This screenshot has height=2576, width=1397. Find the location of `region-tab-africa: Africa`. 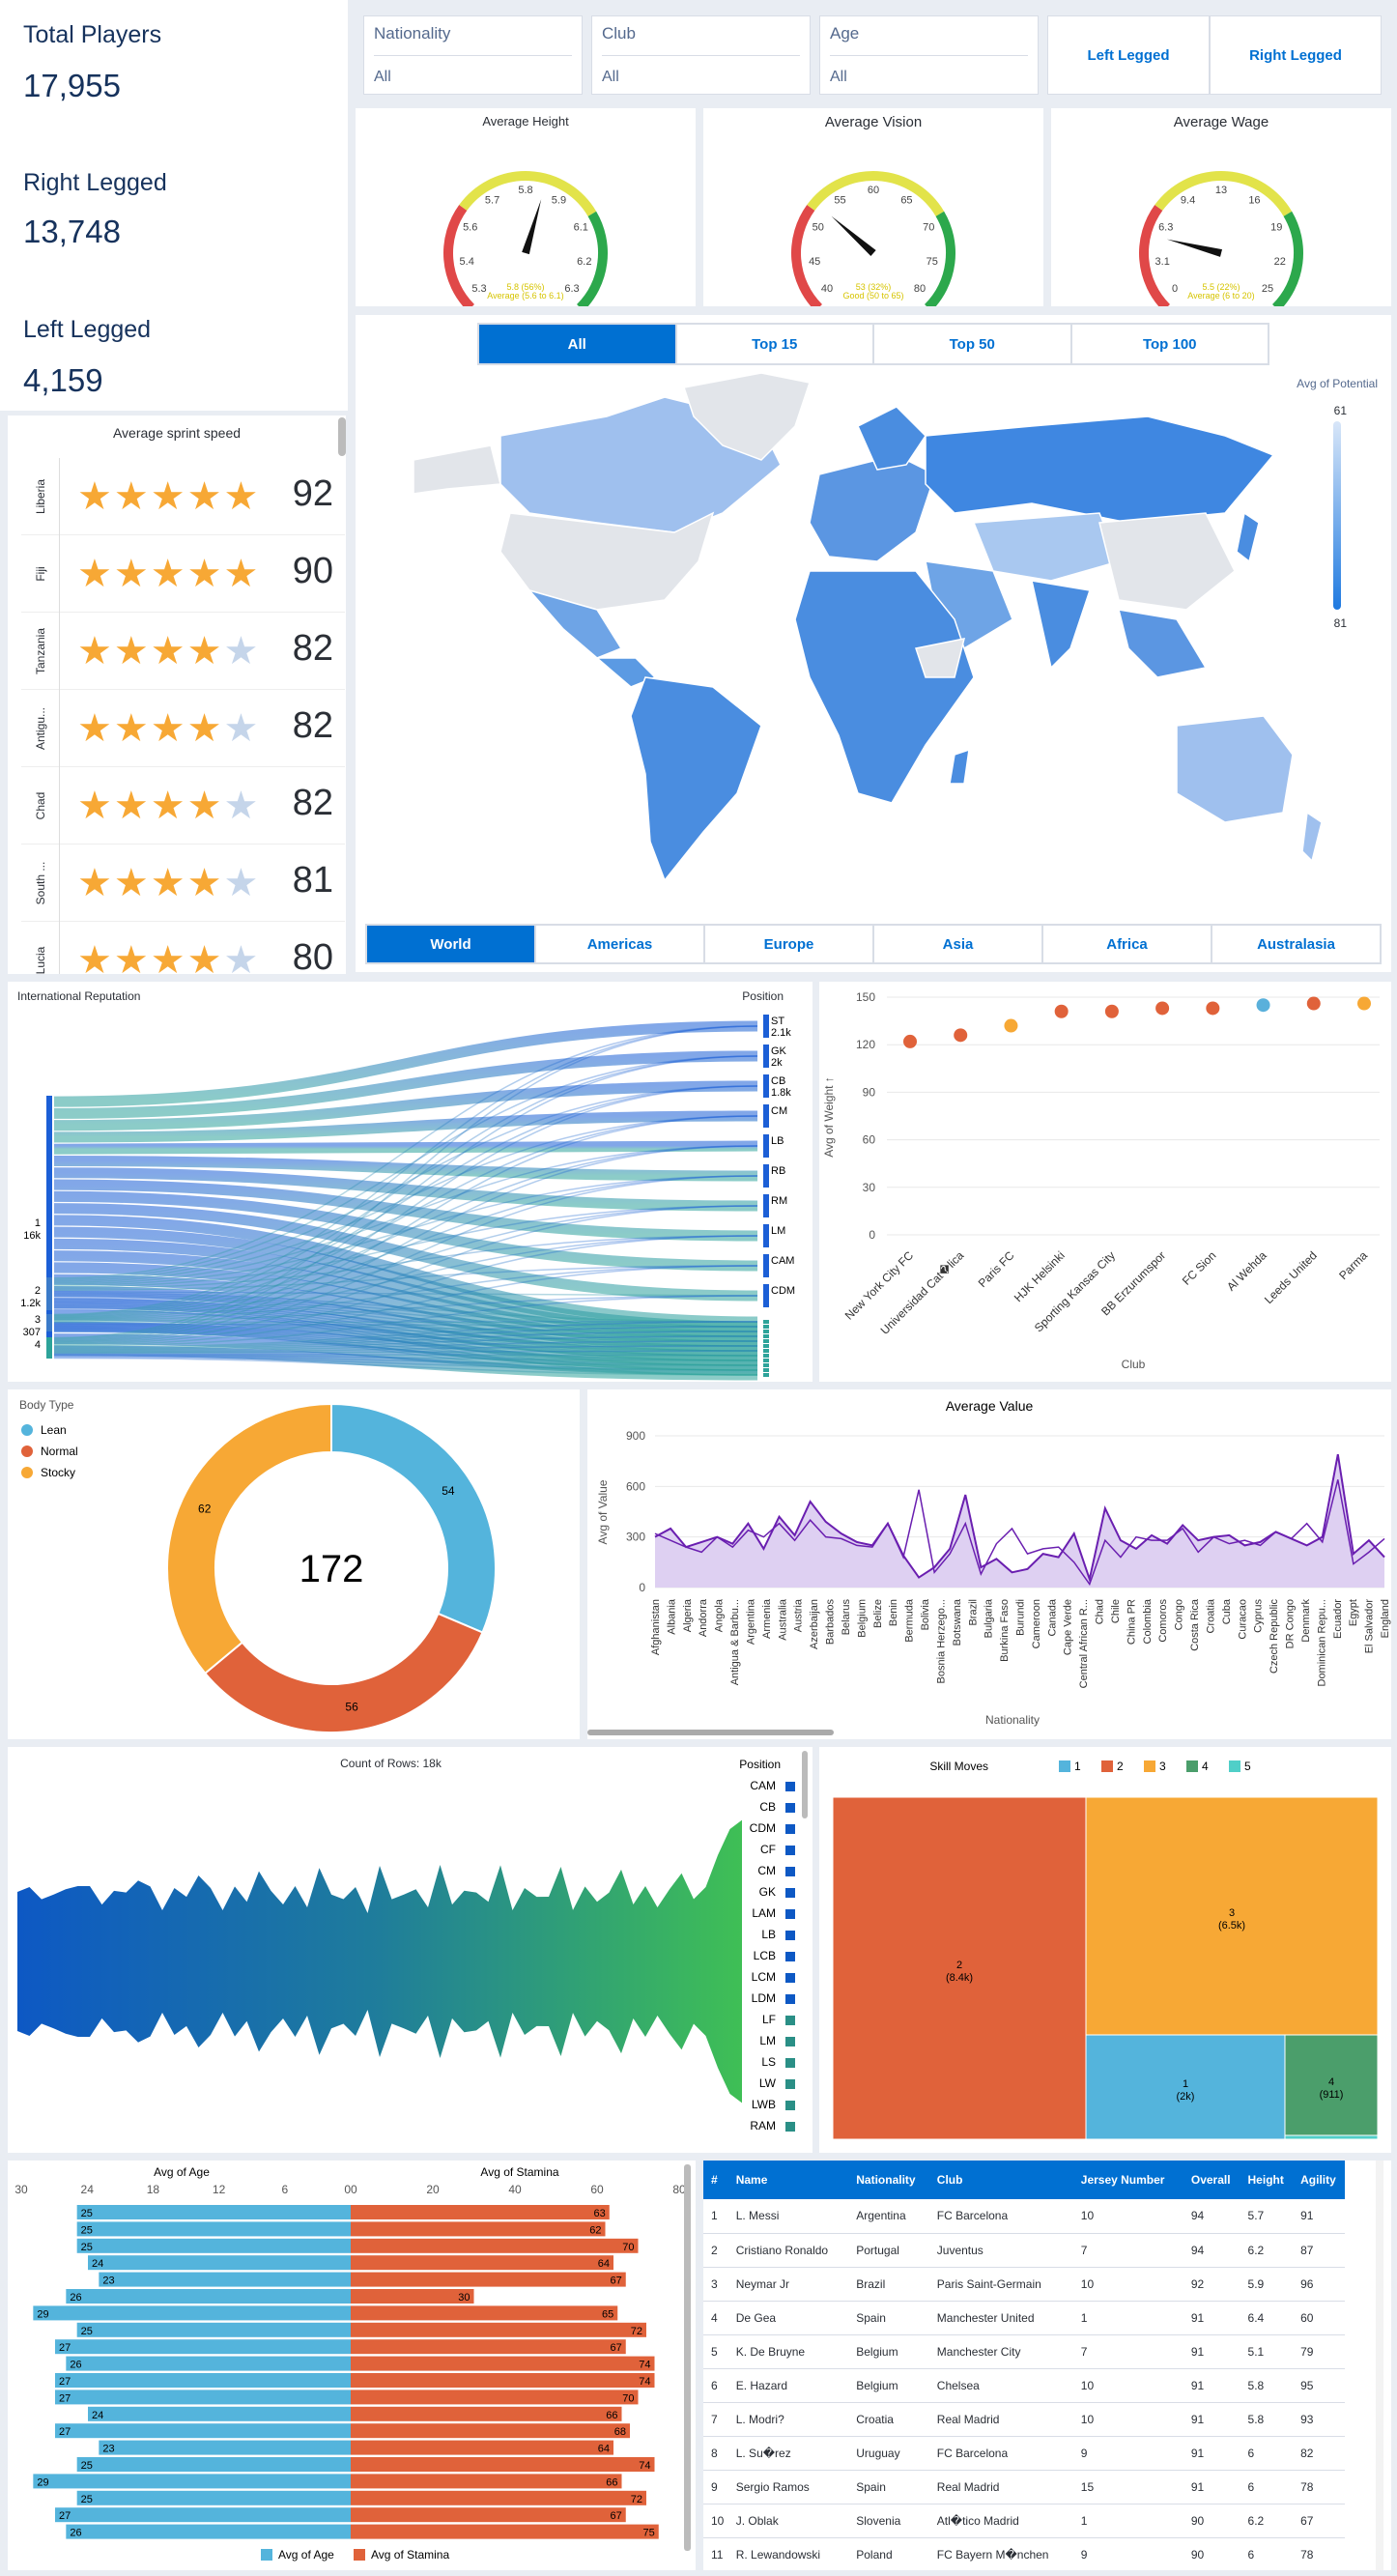

region-tab-africa: Africa is located at coordinates (1127, 944).